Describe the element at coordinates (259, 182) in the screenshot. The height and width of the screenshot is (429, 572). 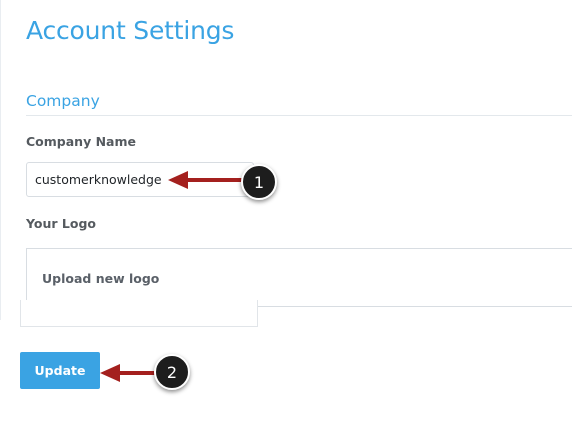
I see `callout-badge-1: 1` at that location.